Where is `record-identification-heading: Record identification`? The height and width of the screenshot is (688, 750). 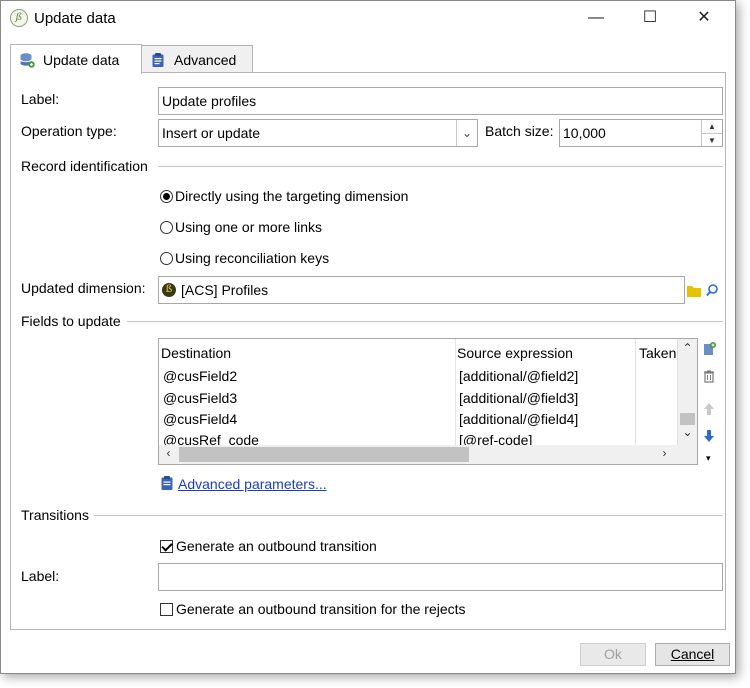 record-identification-heading: Record identification is located at coordinates (84, 166).